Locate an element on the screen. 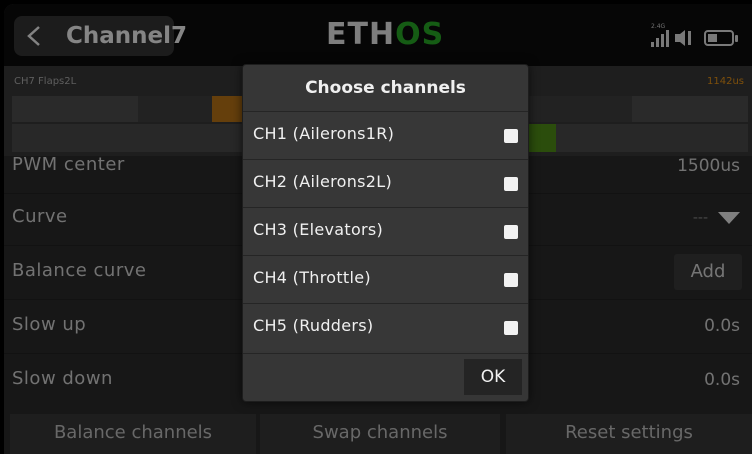  channel-option: CH1 (Ailerons1R) is located at coordinates (385, 135).